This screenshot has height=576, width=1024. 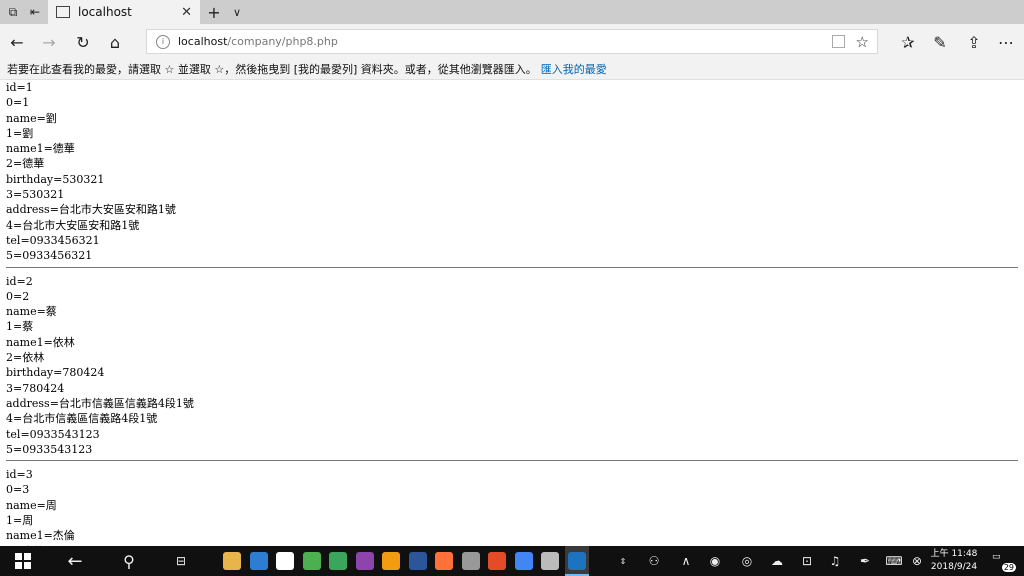 I want to click on record-line: 1=蔡, so click(x=20, y=327).